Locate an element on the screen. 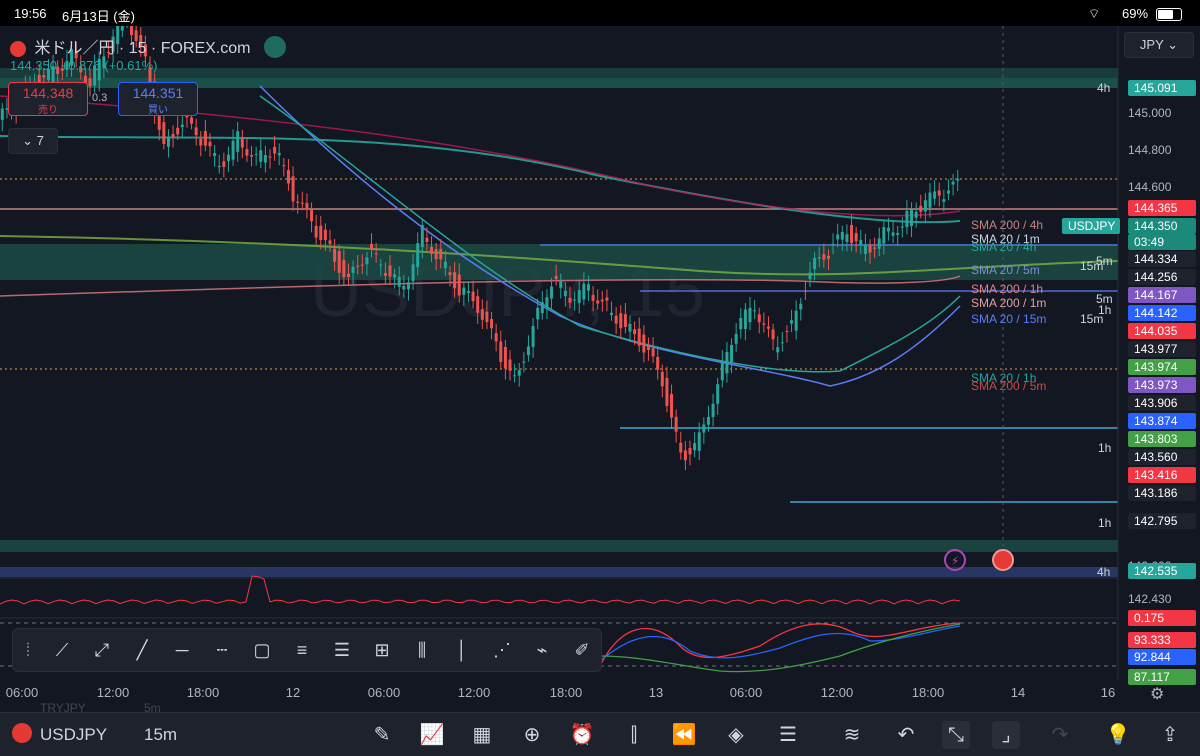 The width and height of the screenshot is (1200, 756). price-tag: 143.186 is located at coordinates (1162, 493).